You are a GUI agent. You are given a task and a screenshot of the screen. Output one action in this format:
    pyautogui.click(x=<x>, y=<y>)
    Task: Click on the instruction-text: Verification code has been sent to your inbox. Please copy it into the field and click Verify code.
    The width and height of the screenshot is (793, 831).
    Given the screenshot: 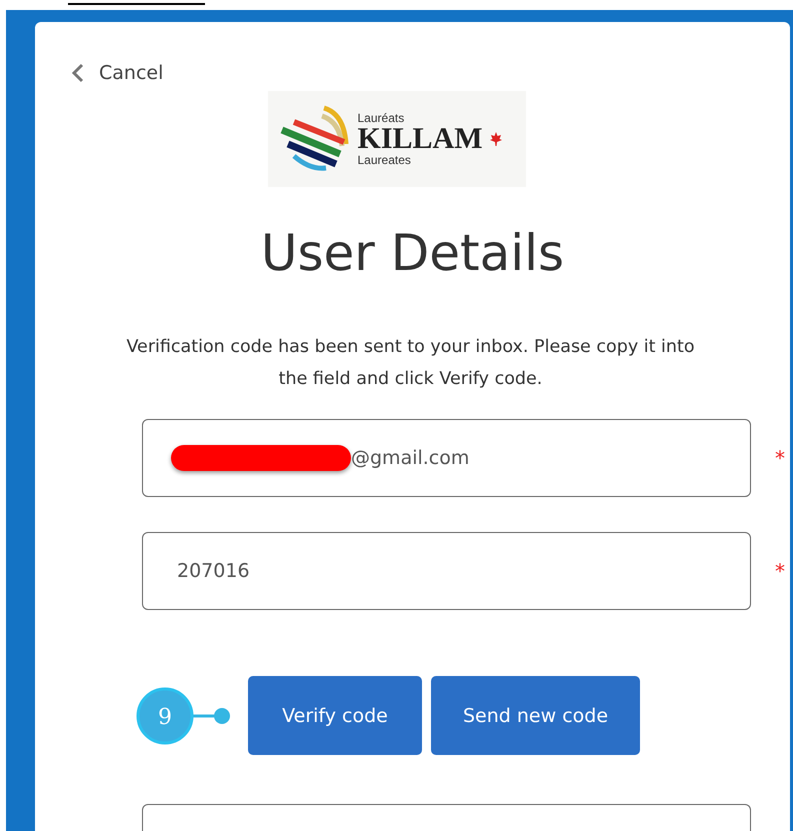 What is the action you would take?
    pyautogui.click(x=410, y=363)
    